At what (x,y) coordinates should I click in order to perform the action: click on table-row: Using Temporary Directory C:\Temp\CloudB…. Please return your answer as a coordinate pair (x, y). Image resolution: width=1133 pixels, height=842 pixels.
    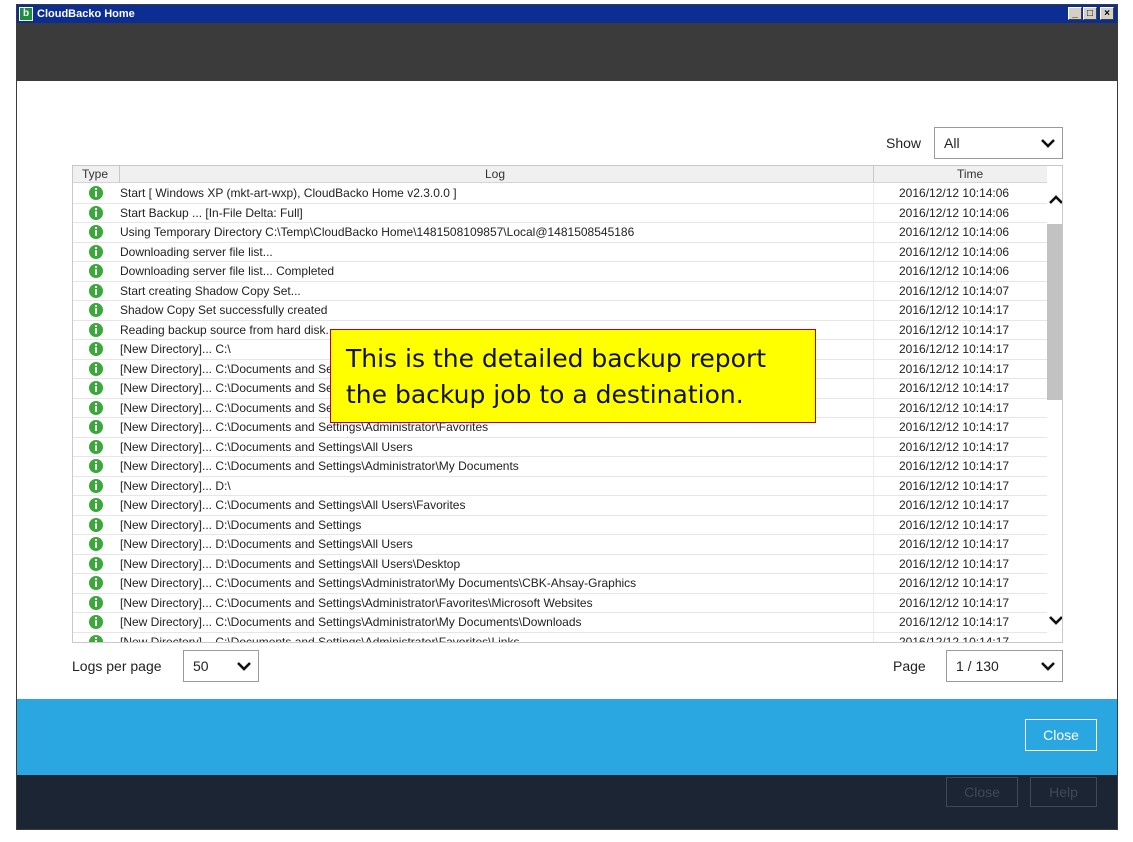
    Looking at the image, I should click on (560, 233).